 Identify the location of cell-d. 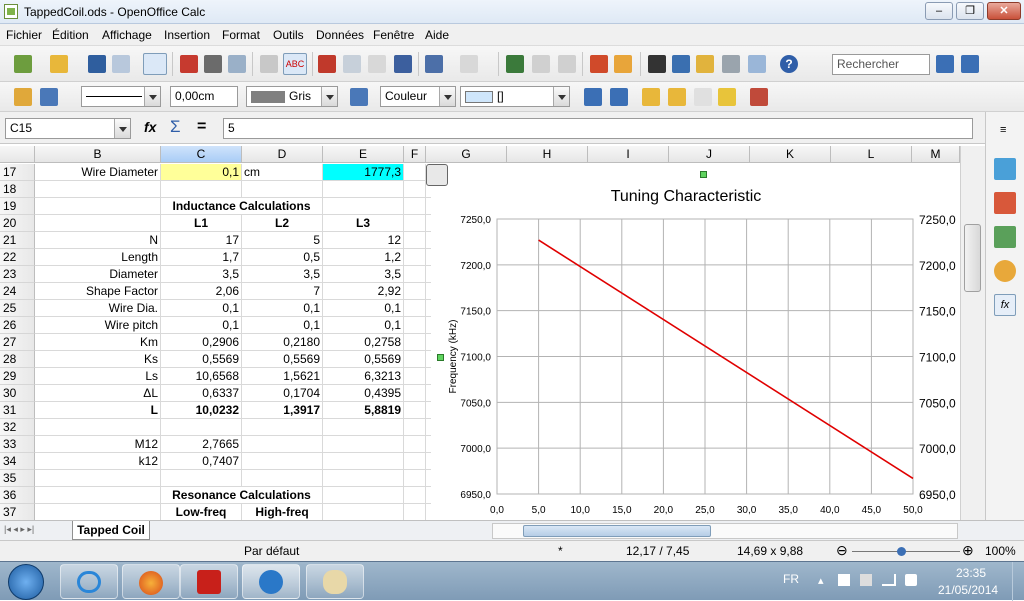
(282, 427).